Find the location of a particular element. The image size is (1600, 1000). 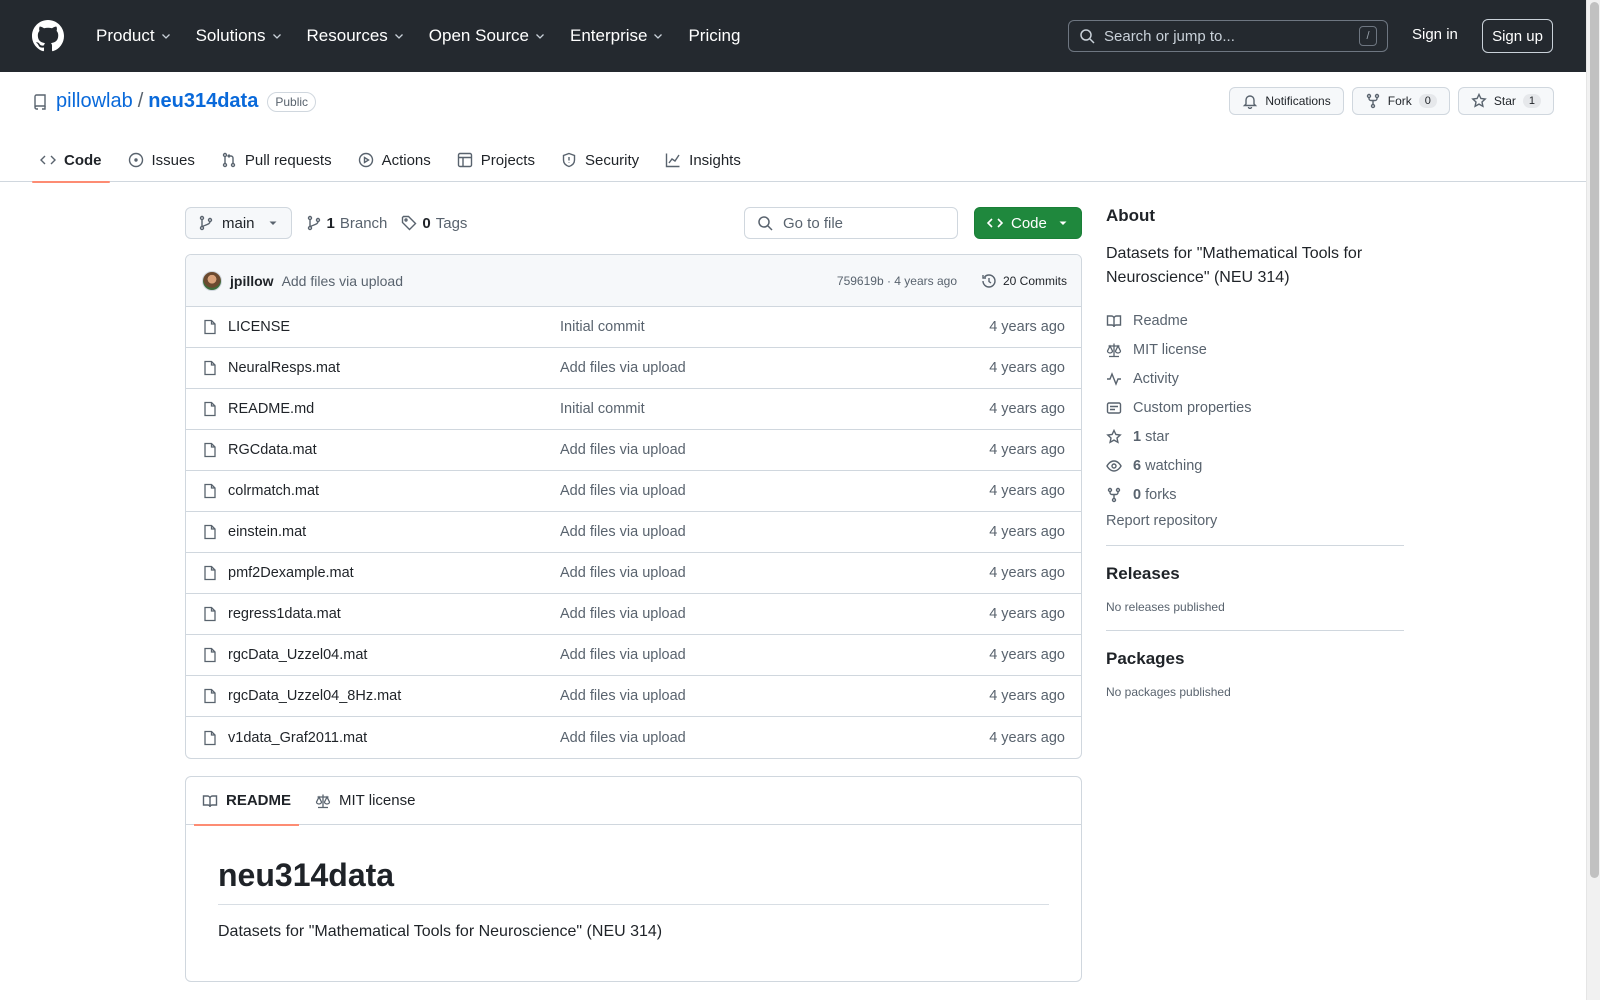

file-name-link: pmf2Dexample.mat is located at coordinates (291, 573).